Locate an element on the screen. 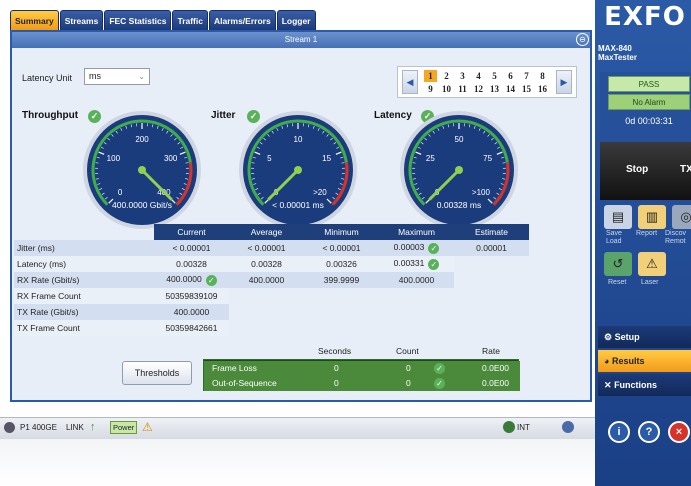  tab-summary: Summary is located at coordinates (34, 20).